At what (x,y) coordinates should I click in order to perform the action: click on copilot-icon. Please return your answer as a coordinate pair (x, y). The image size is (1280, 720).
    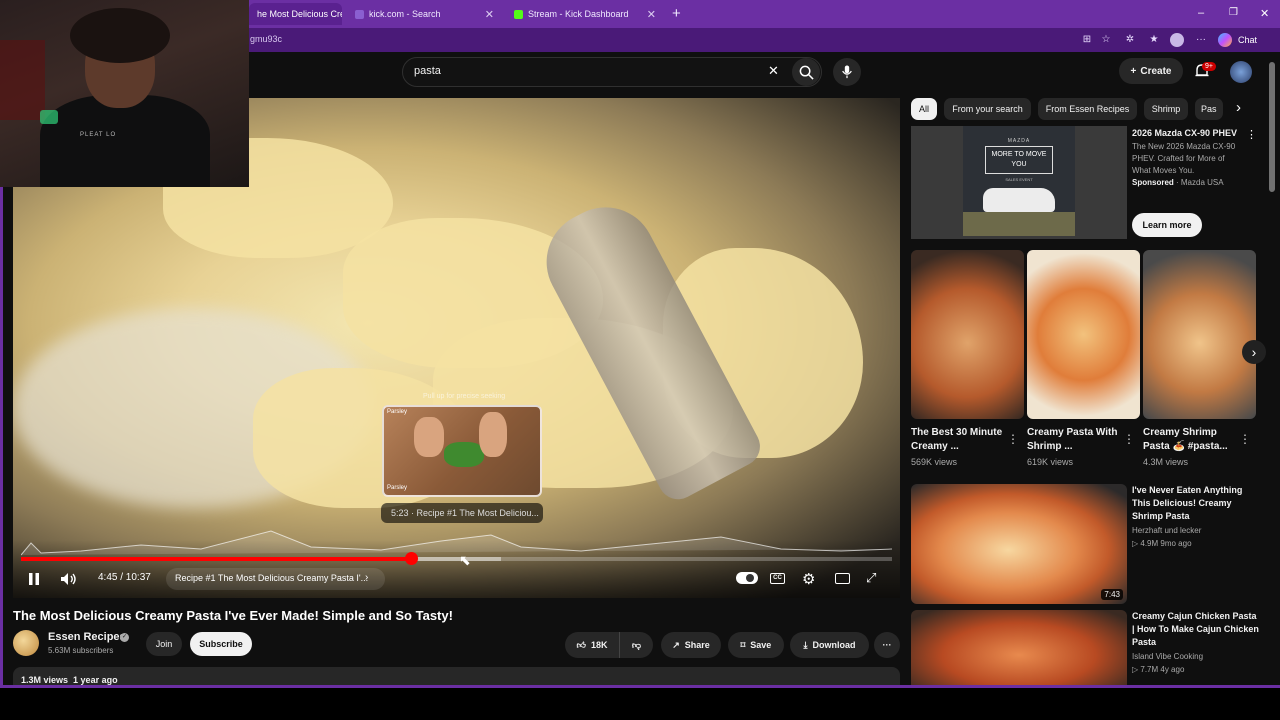
    Looking at the image, I should click on (1225, 40).